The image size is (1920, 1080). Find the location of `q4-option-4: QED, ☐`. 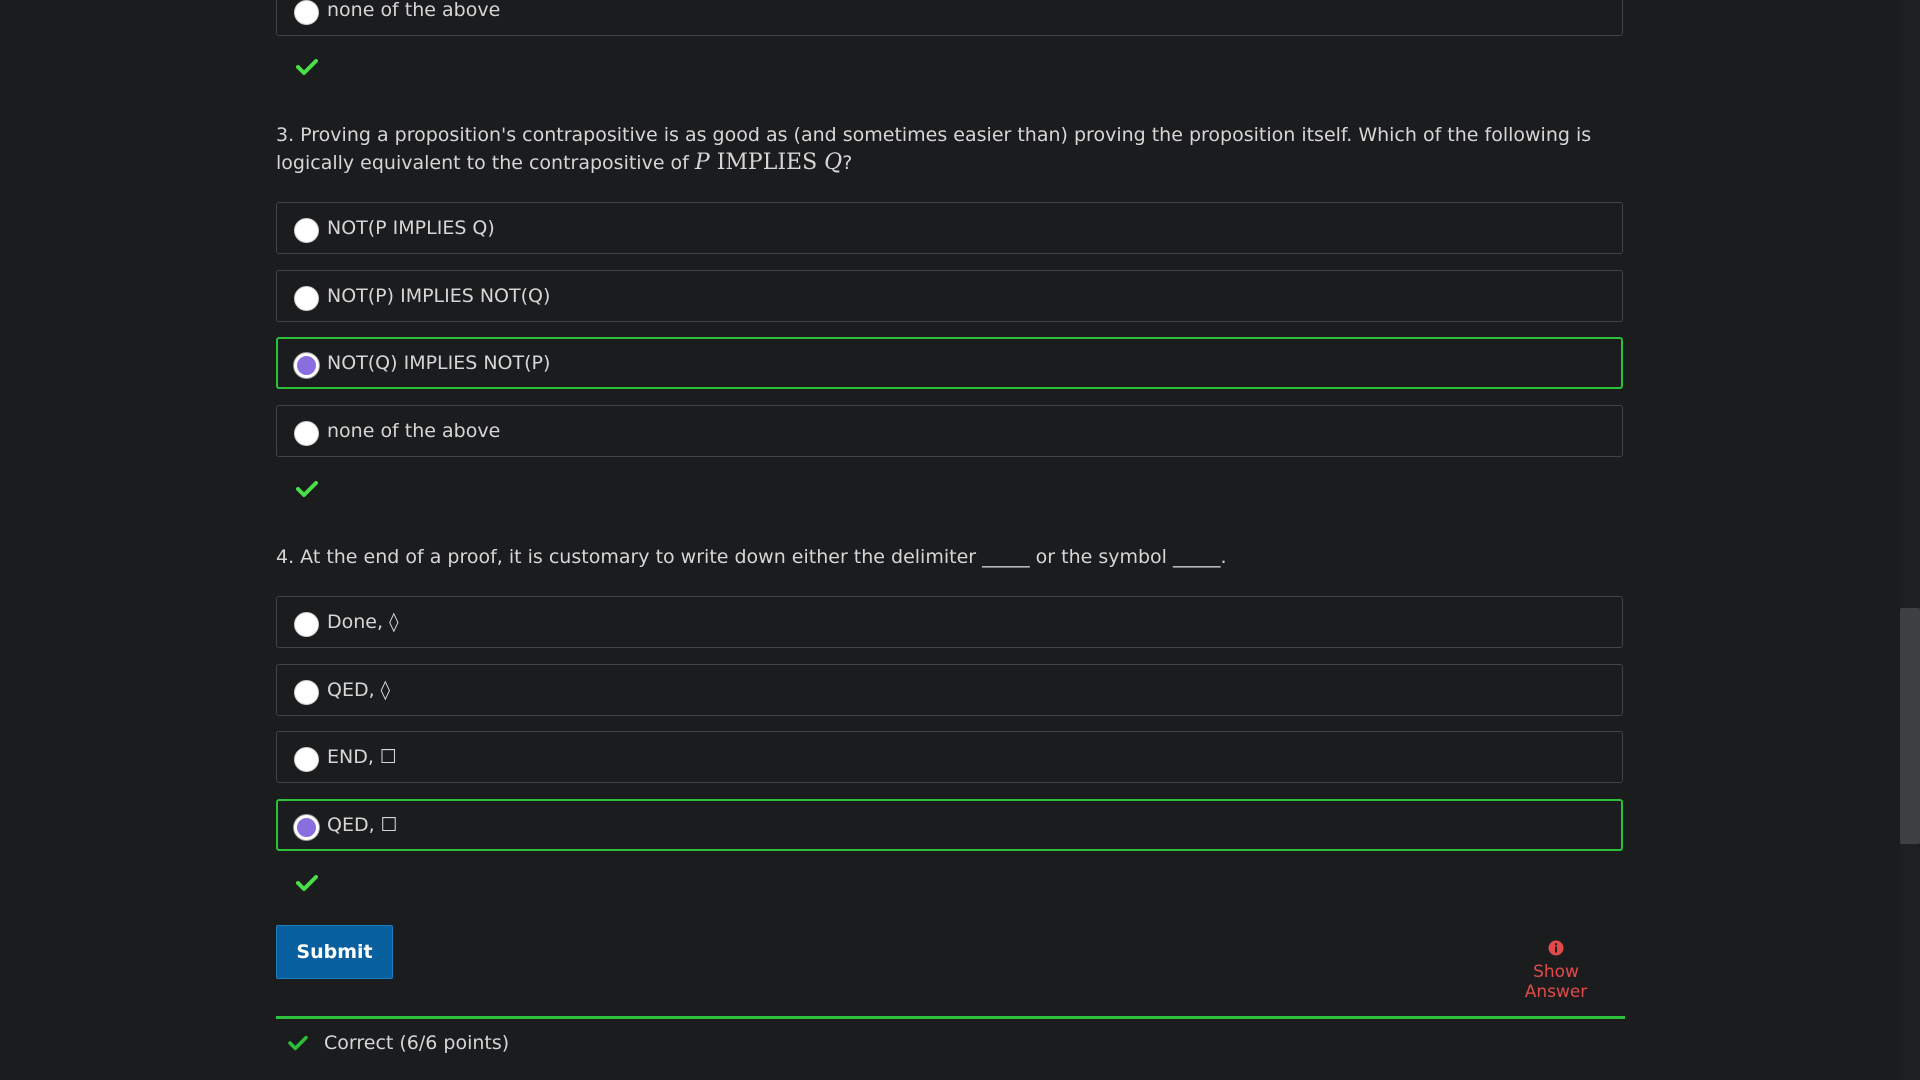

q4-option-4: QED, ☐ is located at coordinates (949, 825).